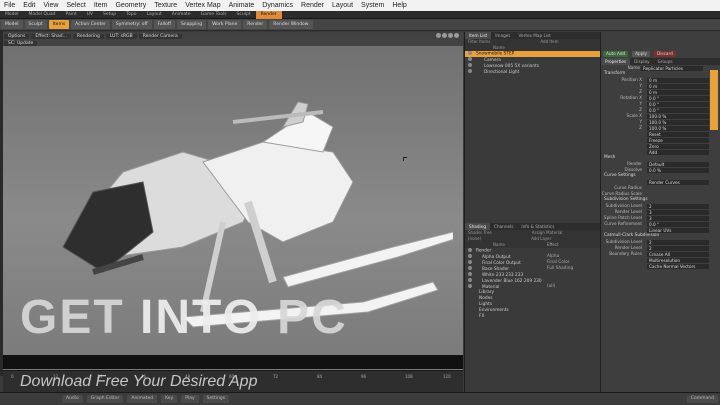  I want to click on menu-item: Item, so click(101, 5).